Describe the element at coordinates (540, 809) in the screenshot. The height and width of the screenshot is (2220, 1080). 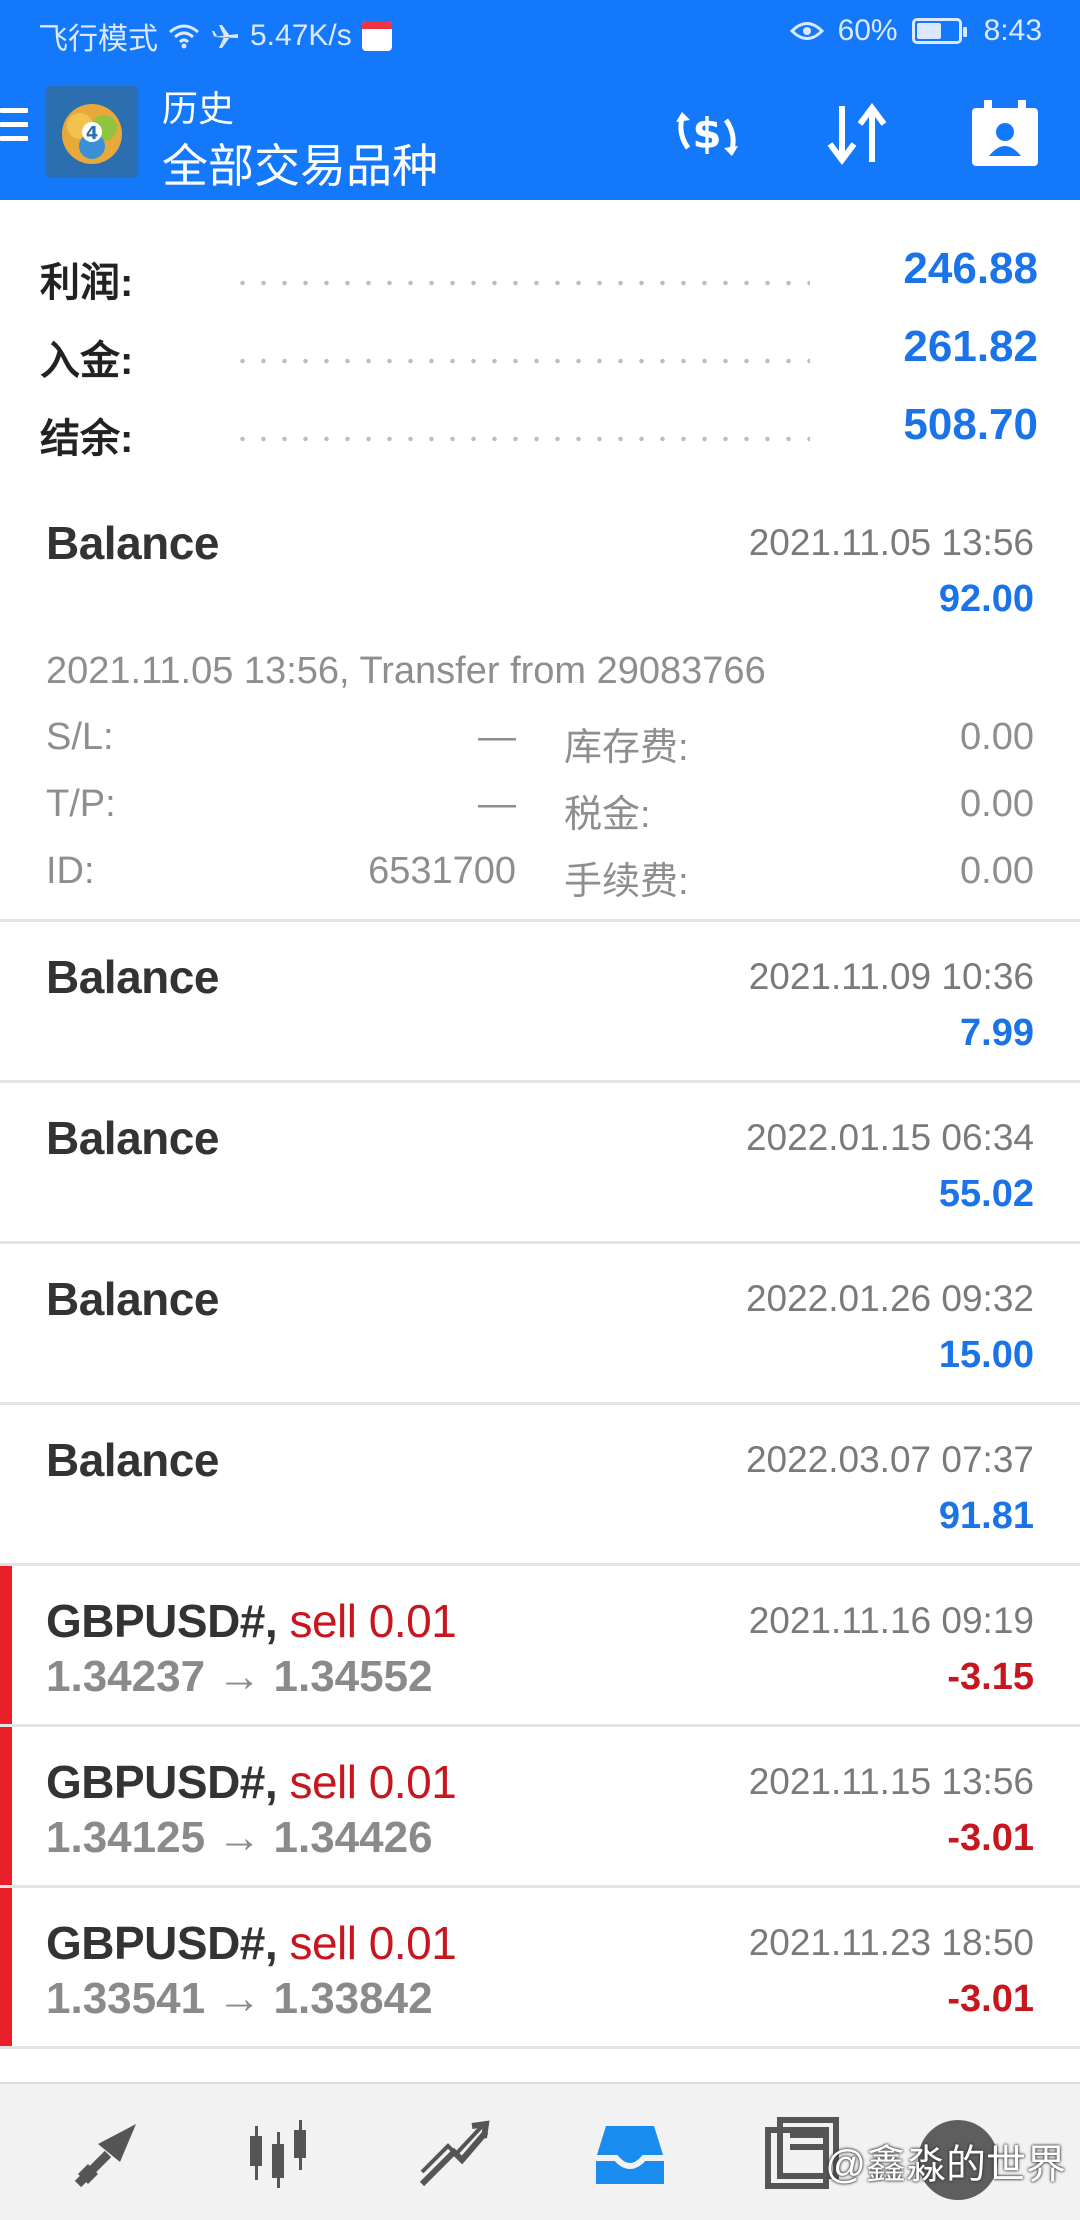
I see `detail-row: T/P: — 税金: 0.00` at that location.